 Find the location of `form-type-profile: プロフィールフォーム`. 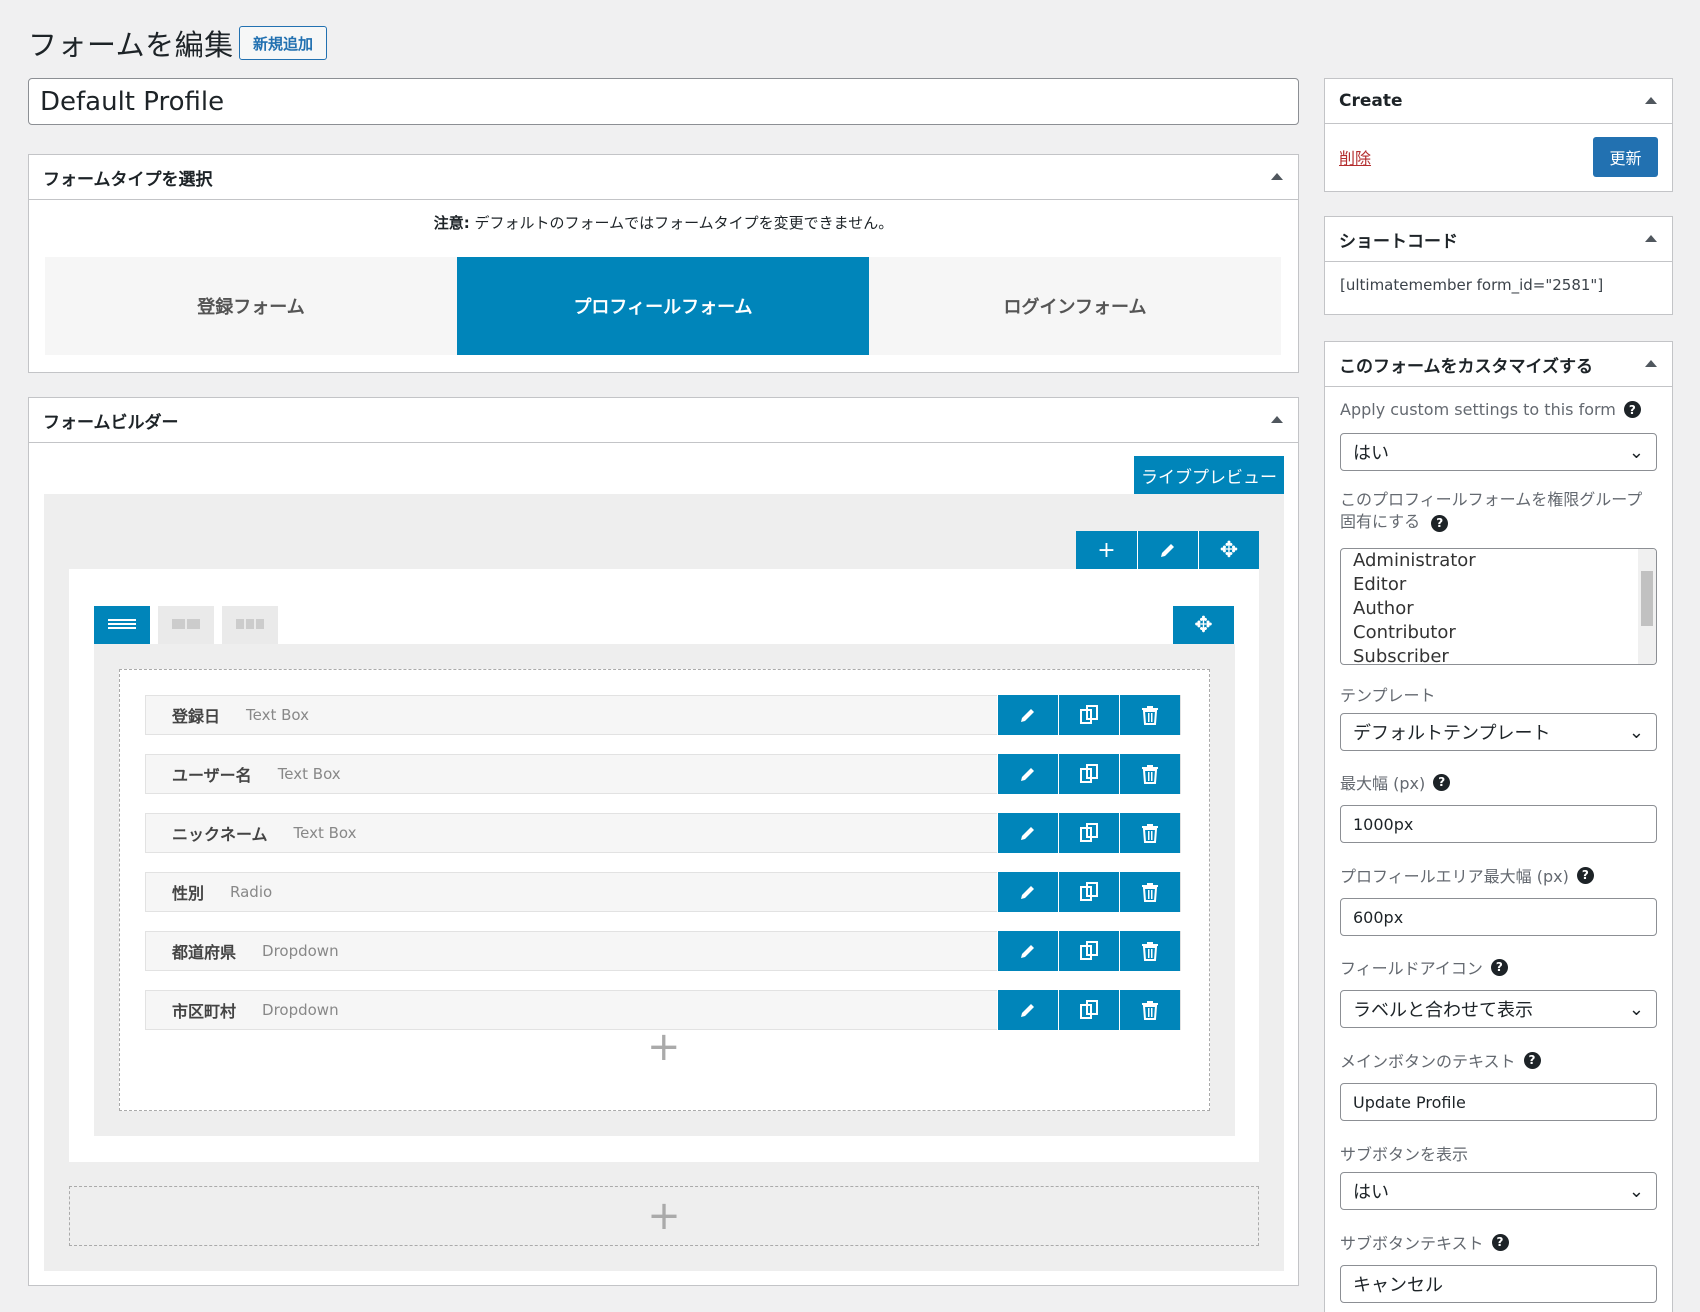

form-type-profile: プロフィールフォーム is located at coordinates (663, 306).